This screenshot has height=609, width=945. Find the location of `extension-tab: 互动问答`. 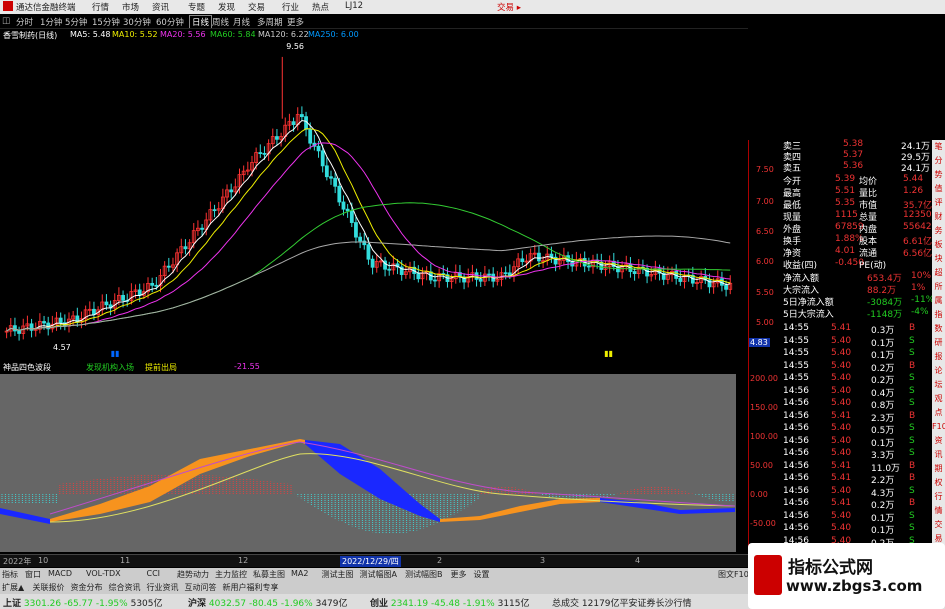

extension-tab: 互动问答 is located at coordinates (201, 587).